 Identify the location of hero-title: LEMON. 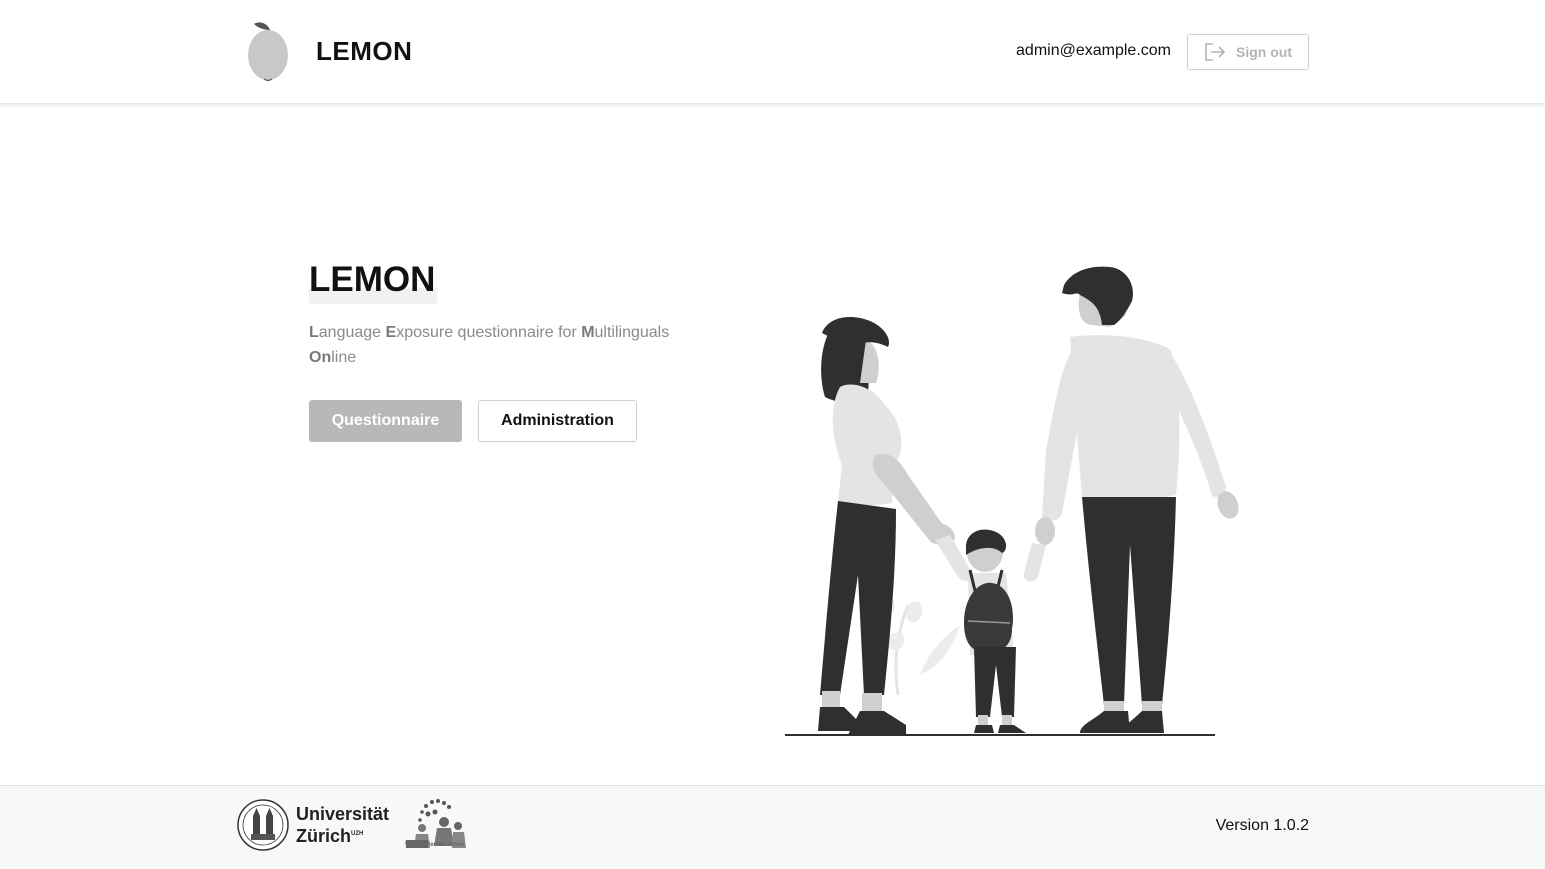
(373, 282).